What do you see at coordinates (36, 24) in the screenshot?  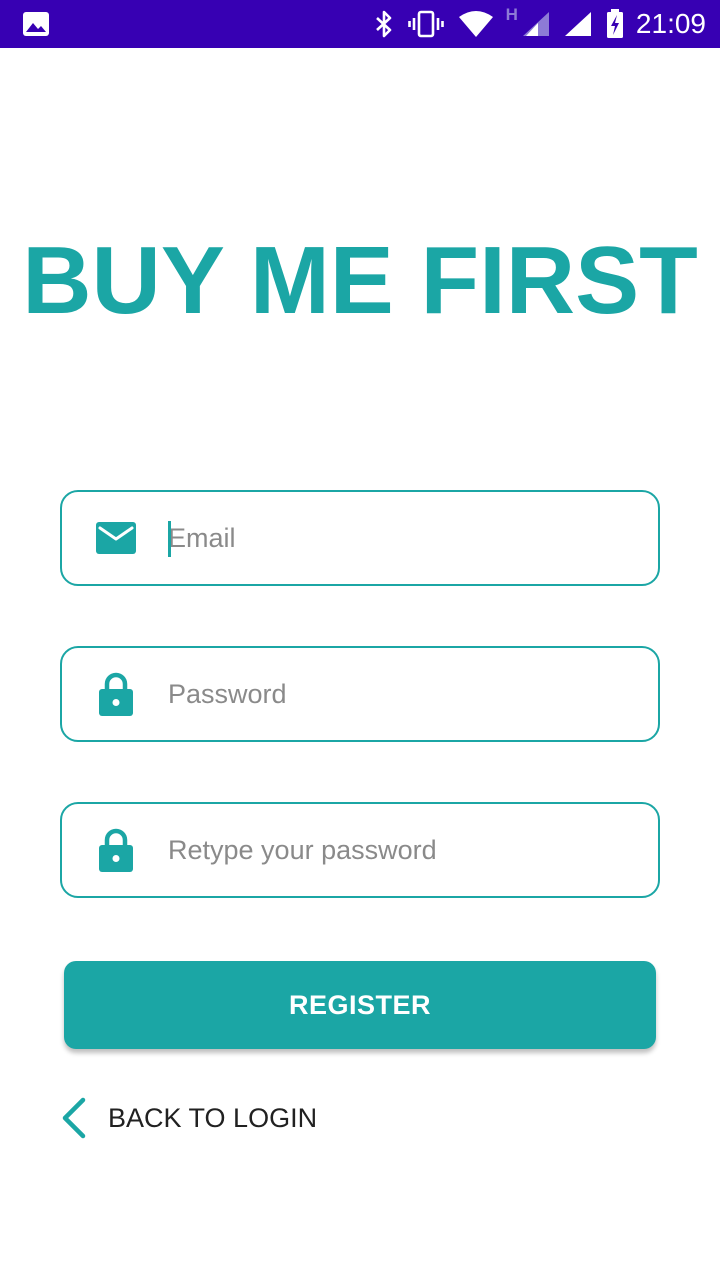 I see `gallery-icon` at bounding box center [36, 24].